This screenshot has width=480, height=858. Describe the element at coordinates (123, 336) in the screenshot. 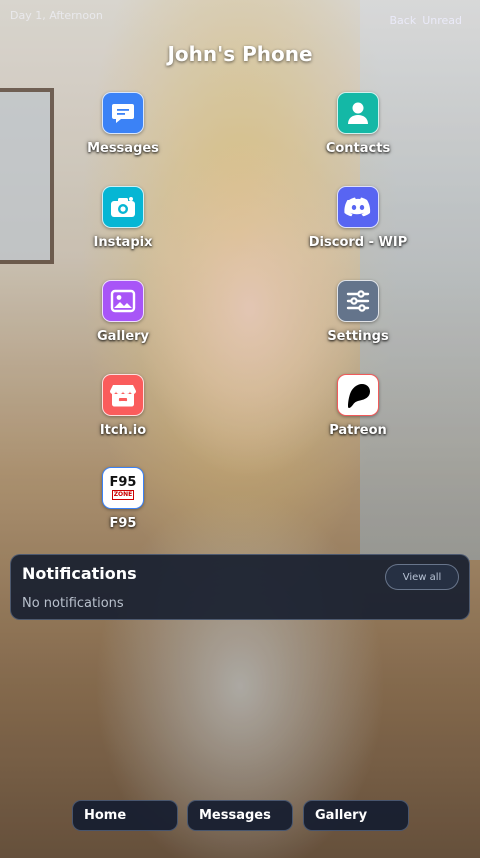

I see `app-label: Gallery` at that location.